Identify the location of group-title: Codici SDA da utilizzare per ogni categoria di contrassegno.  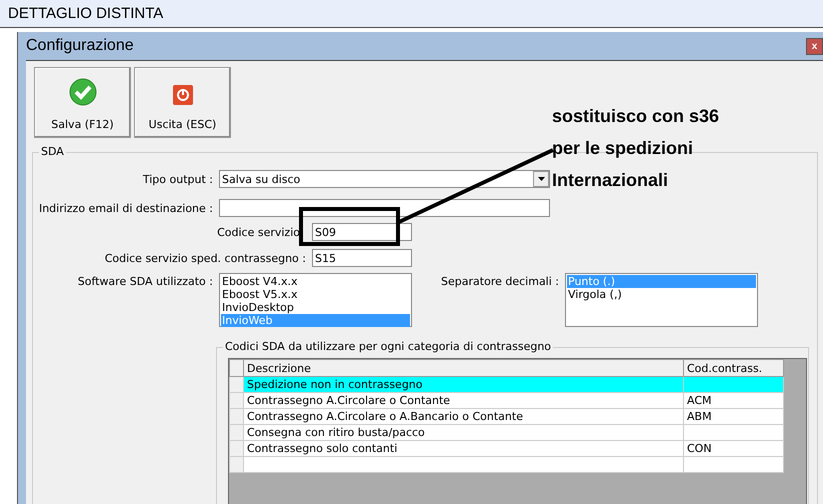
(388, 346).